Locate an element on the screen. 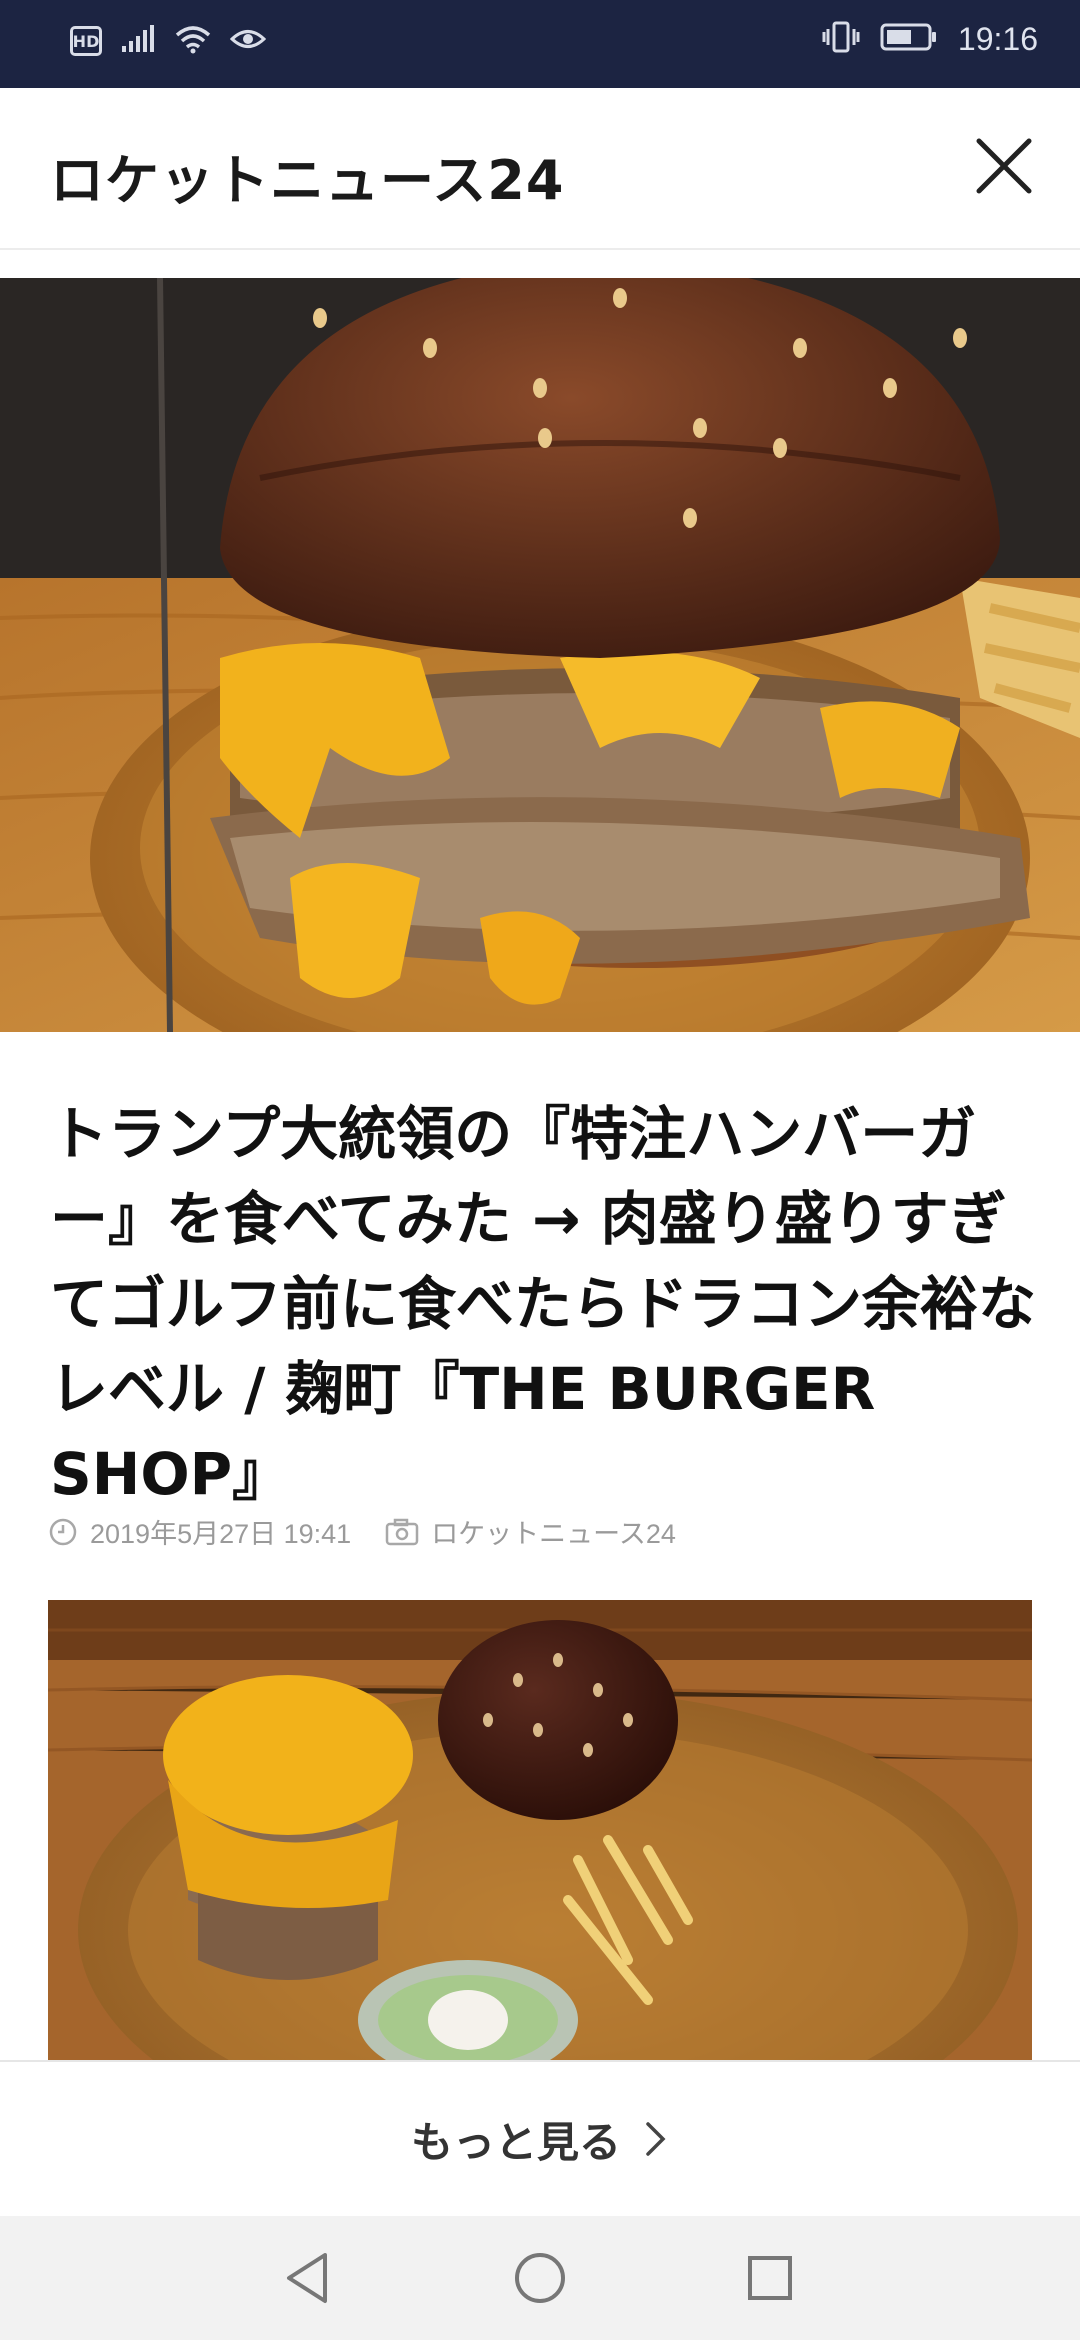 This screenshot has width=1080, height=2340. nav-back-button is located at coordinates (308, 2278).